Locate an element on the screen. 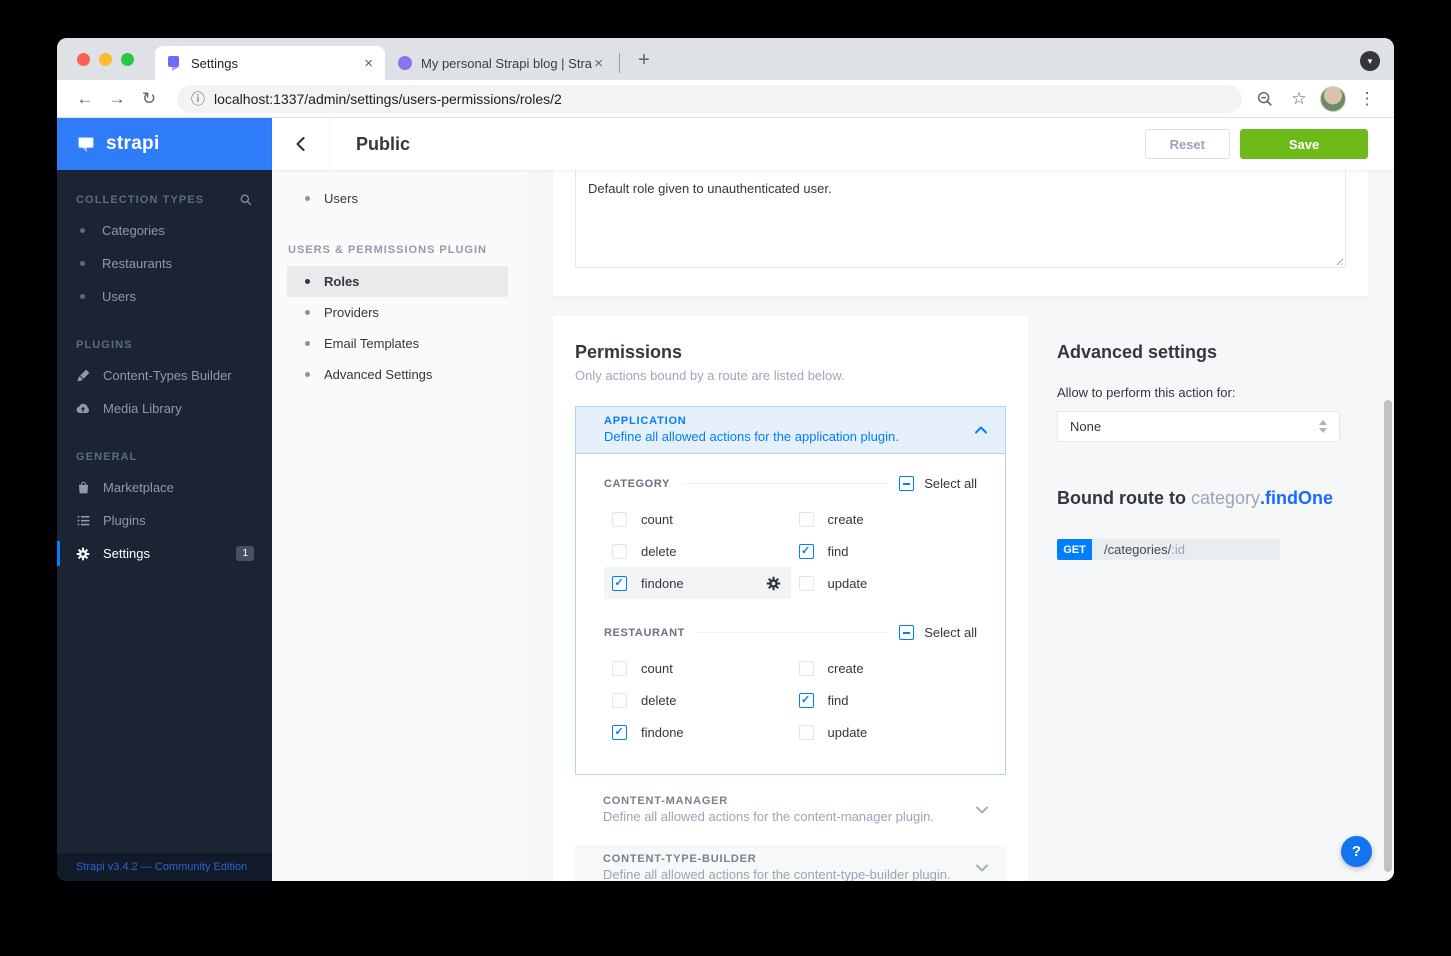  forward-icon: → is located at coordinates (117, 99).